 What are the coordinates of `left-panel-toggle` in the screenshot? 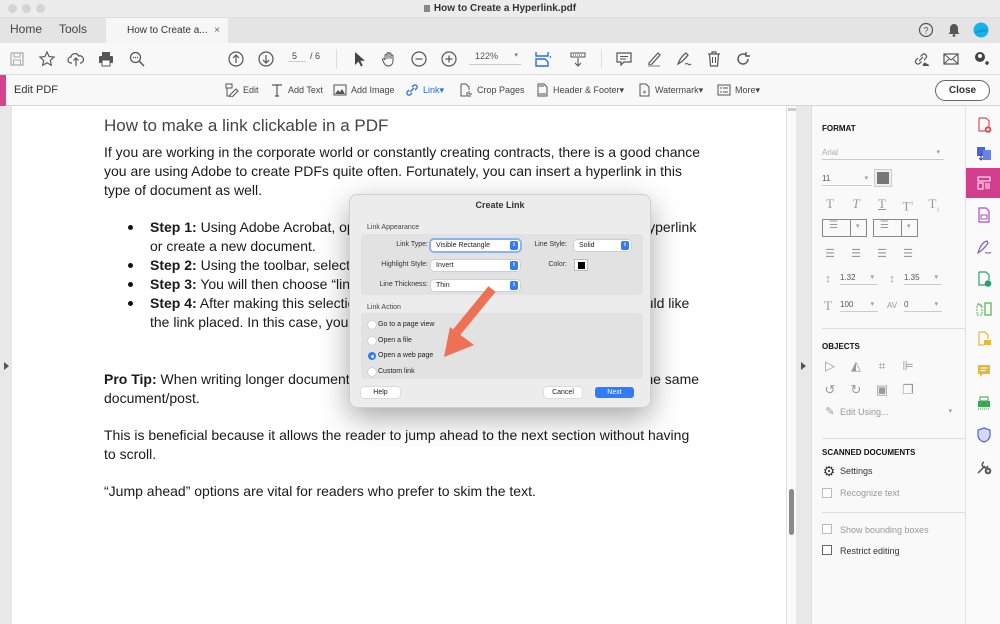 It's located at (6, 365).